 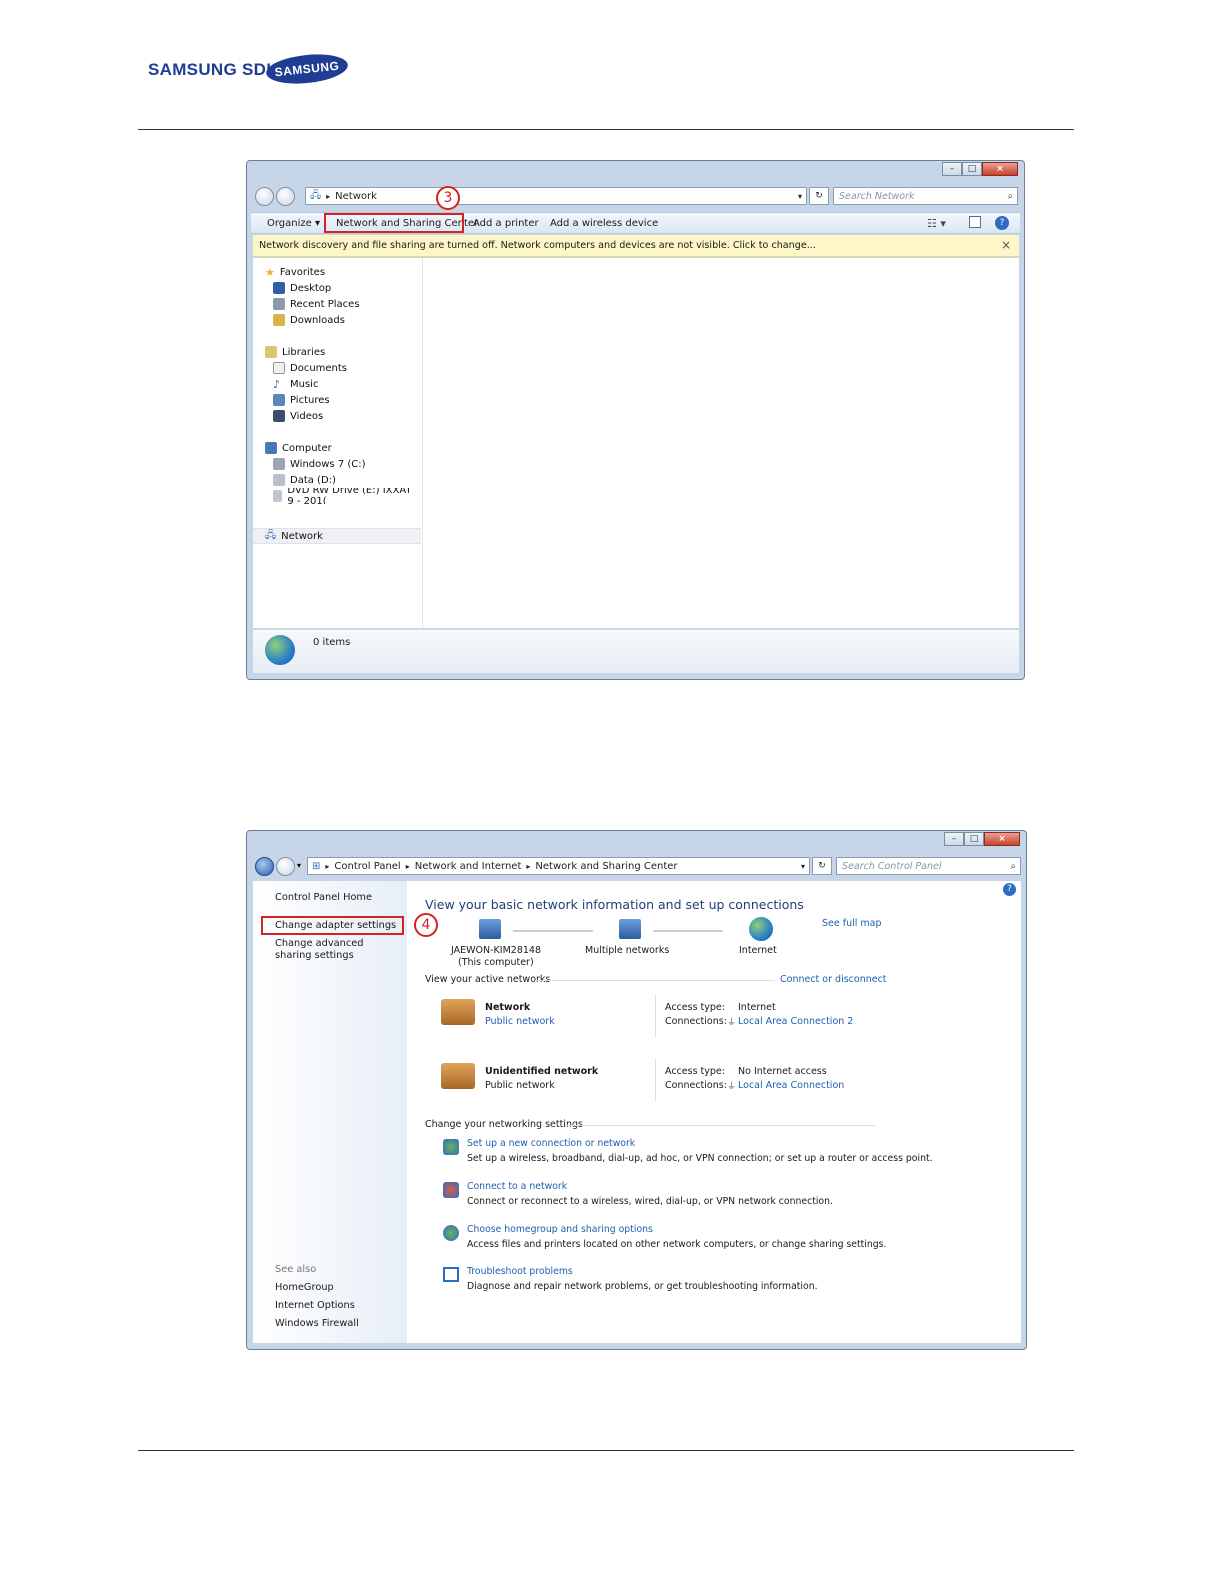 I want to click on internet-options-link: Internet Options, so click(x=315, y=1305).